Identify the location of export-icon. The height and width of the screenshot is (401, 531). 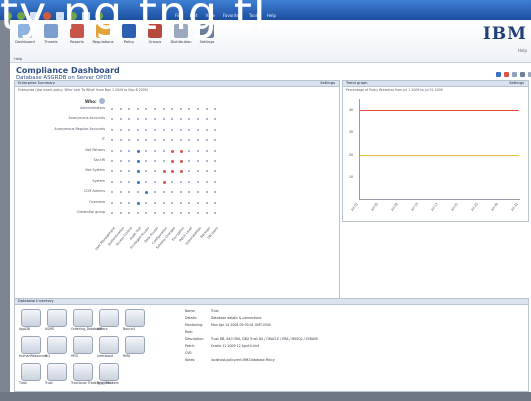
(522, 74).